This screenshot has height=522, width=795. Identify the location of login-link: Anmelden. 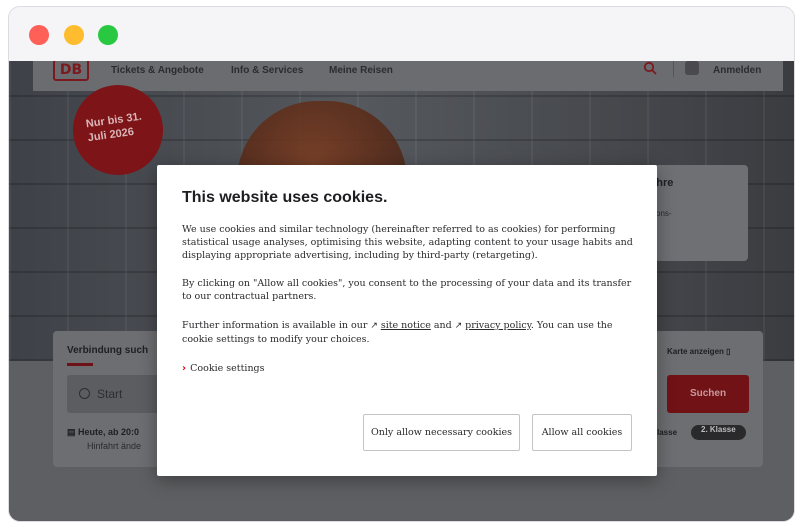
(737, 70).